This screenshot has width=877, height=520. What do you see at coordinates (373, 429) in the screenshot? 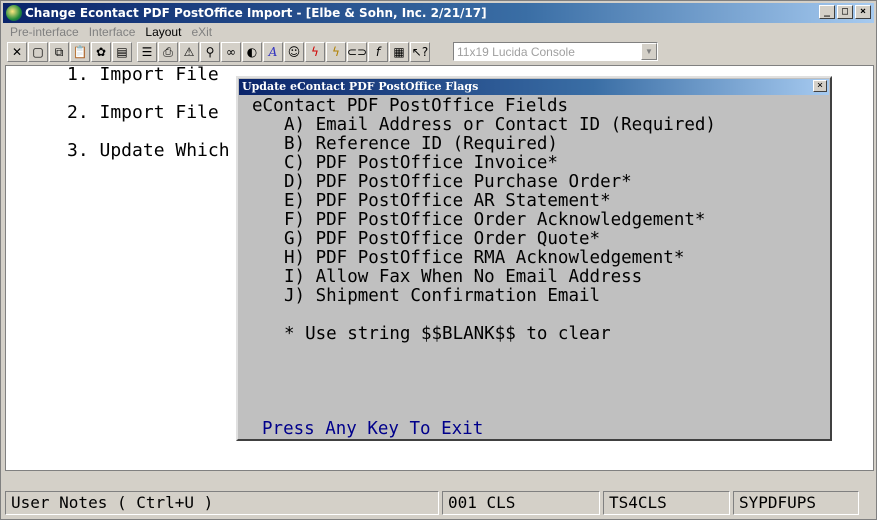
I see `dialog-footer: Press Any Key To Exit` at bounding box center [373, 429].